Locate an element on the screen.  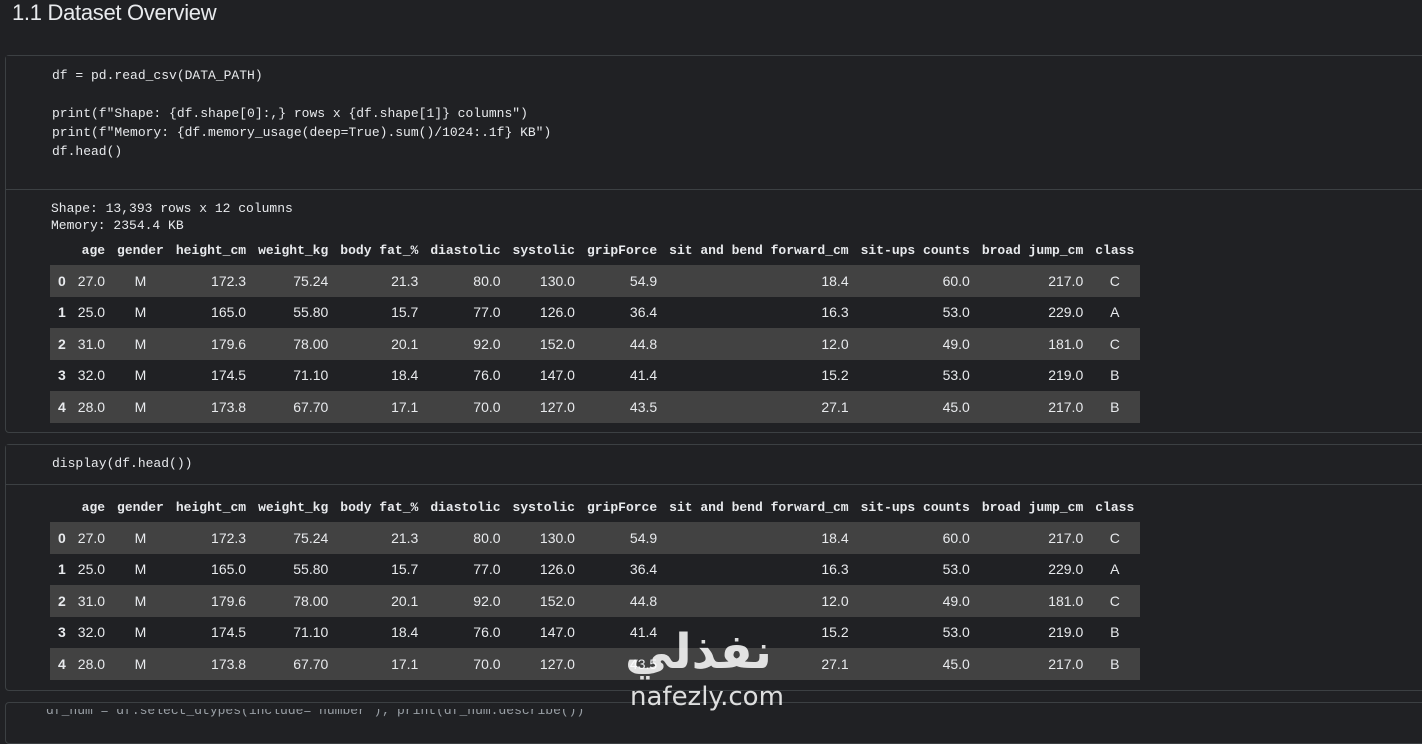
table-cell: 75.24 is located at coordinates (293, 538).